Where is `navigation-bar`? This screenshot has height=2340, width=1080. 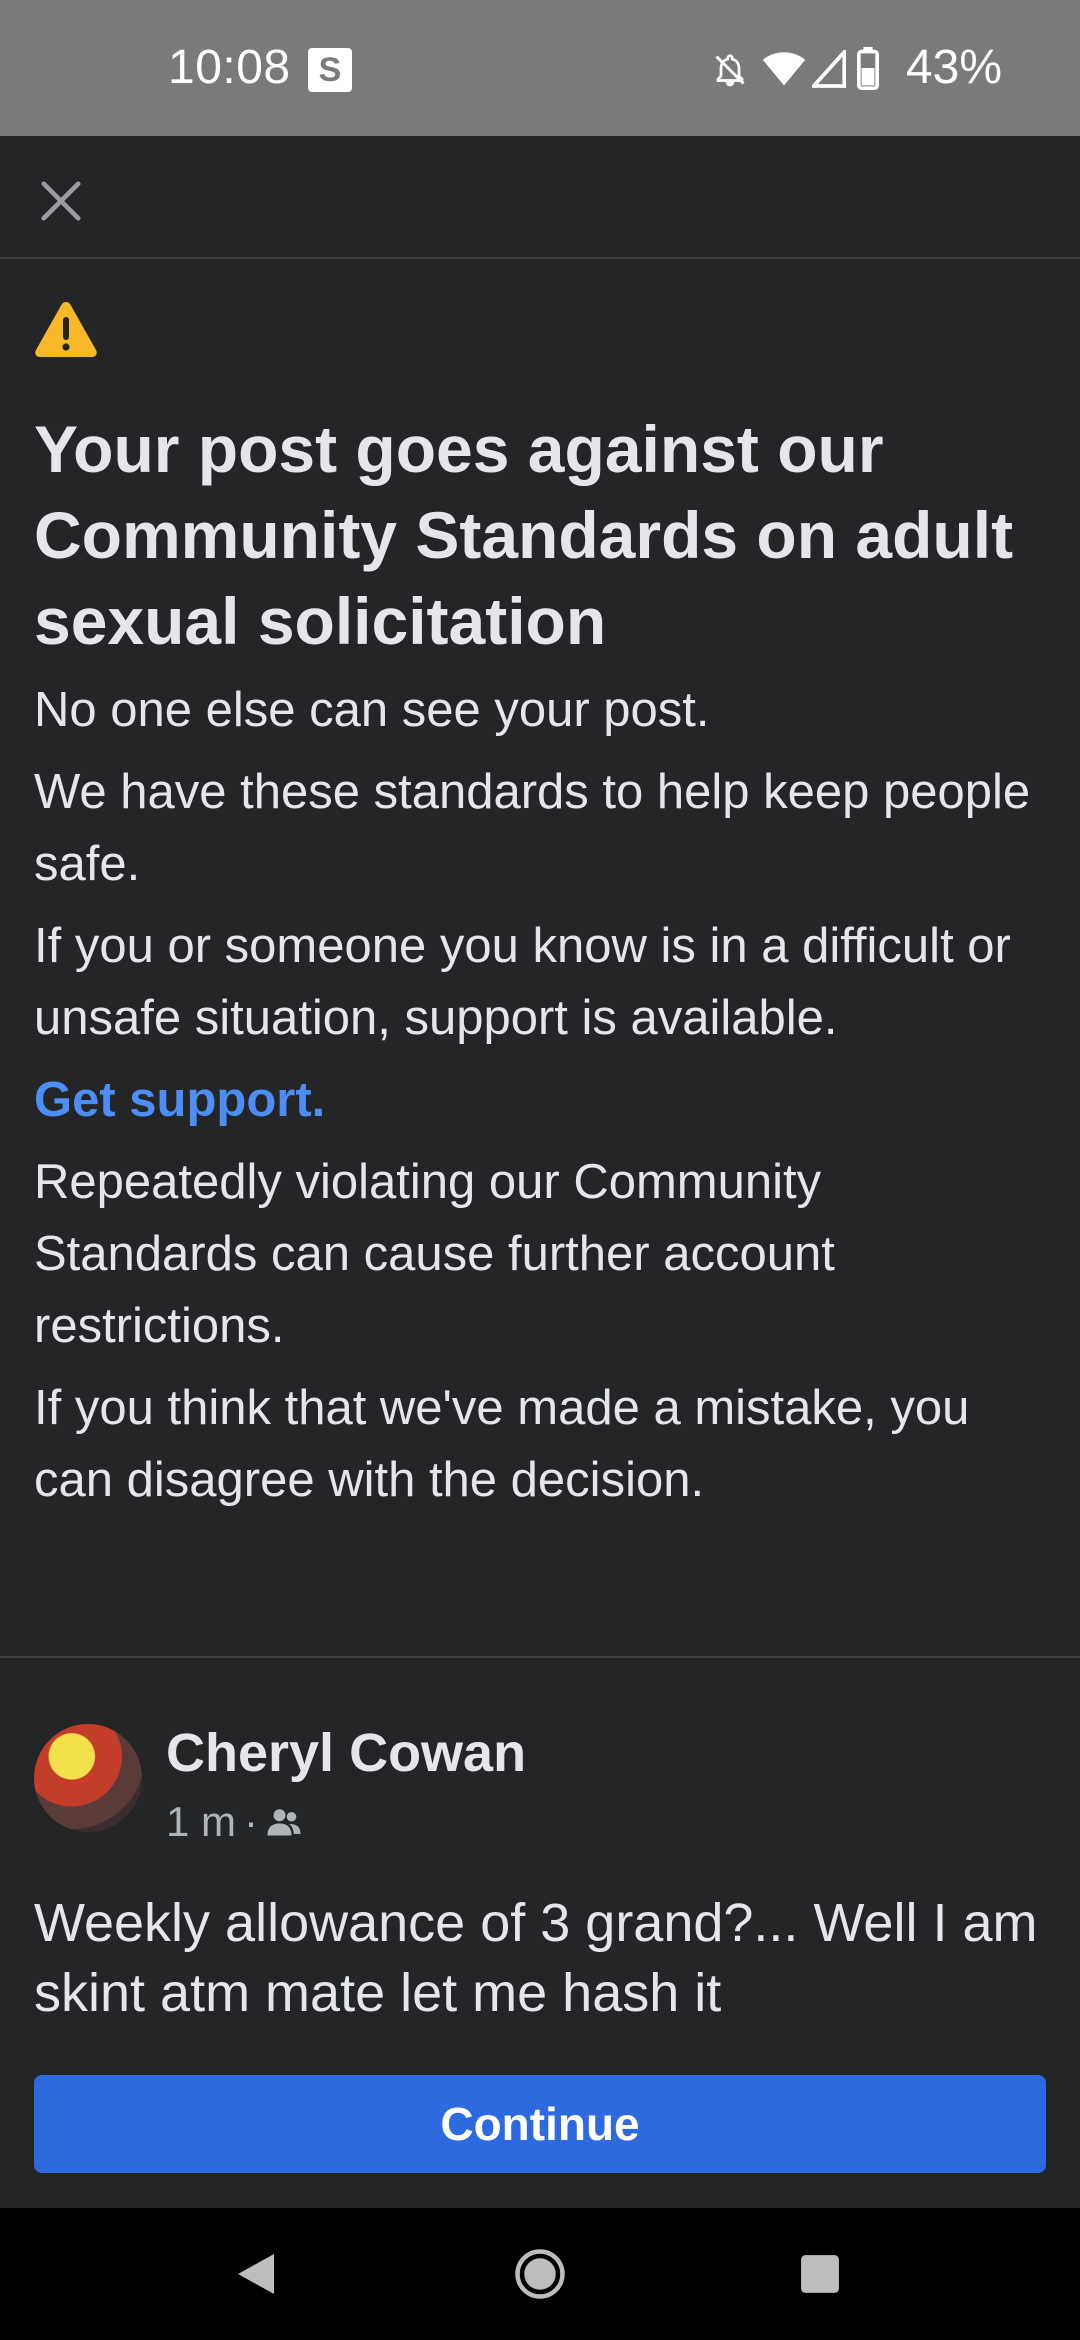 navigation-bar is located at coordinates (540, 2274).